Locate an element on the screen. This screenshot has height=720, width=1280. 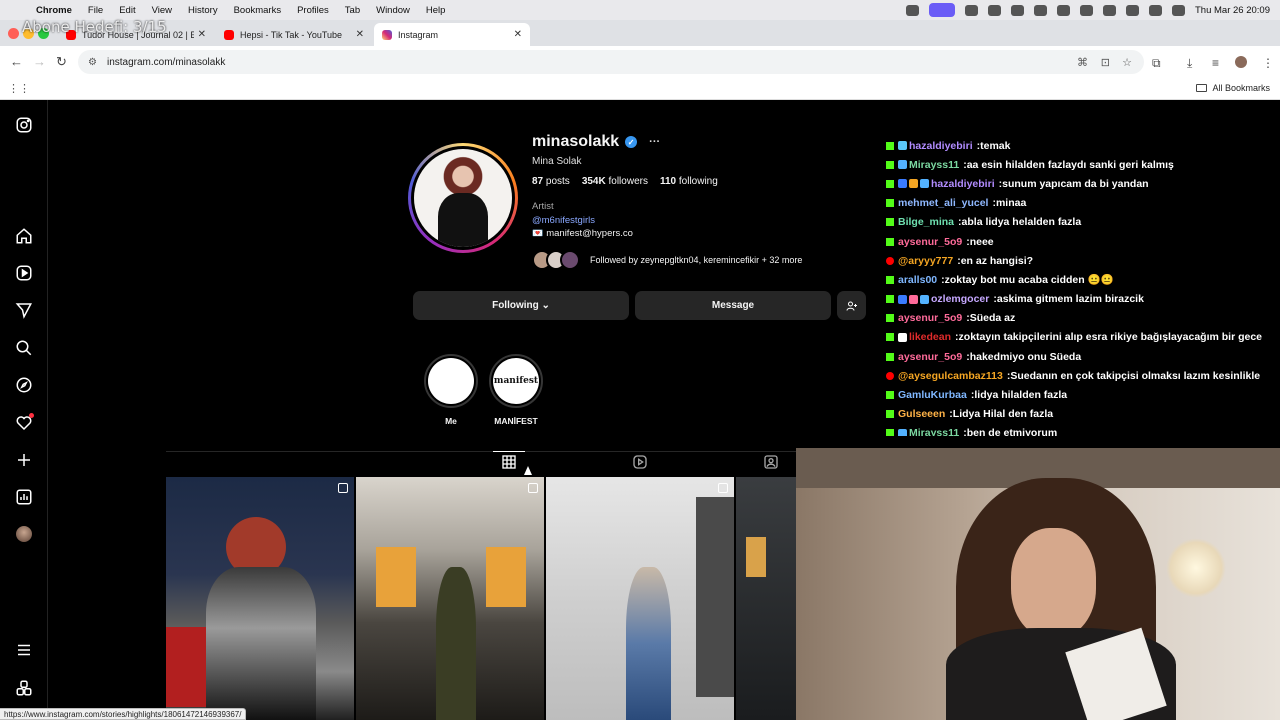
menu-bookmarks: Bookmarks is located at coordinates (258, 10).